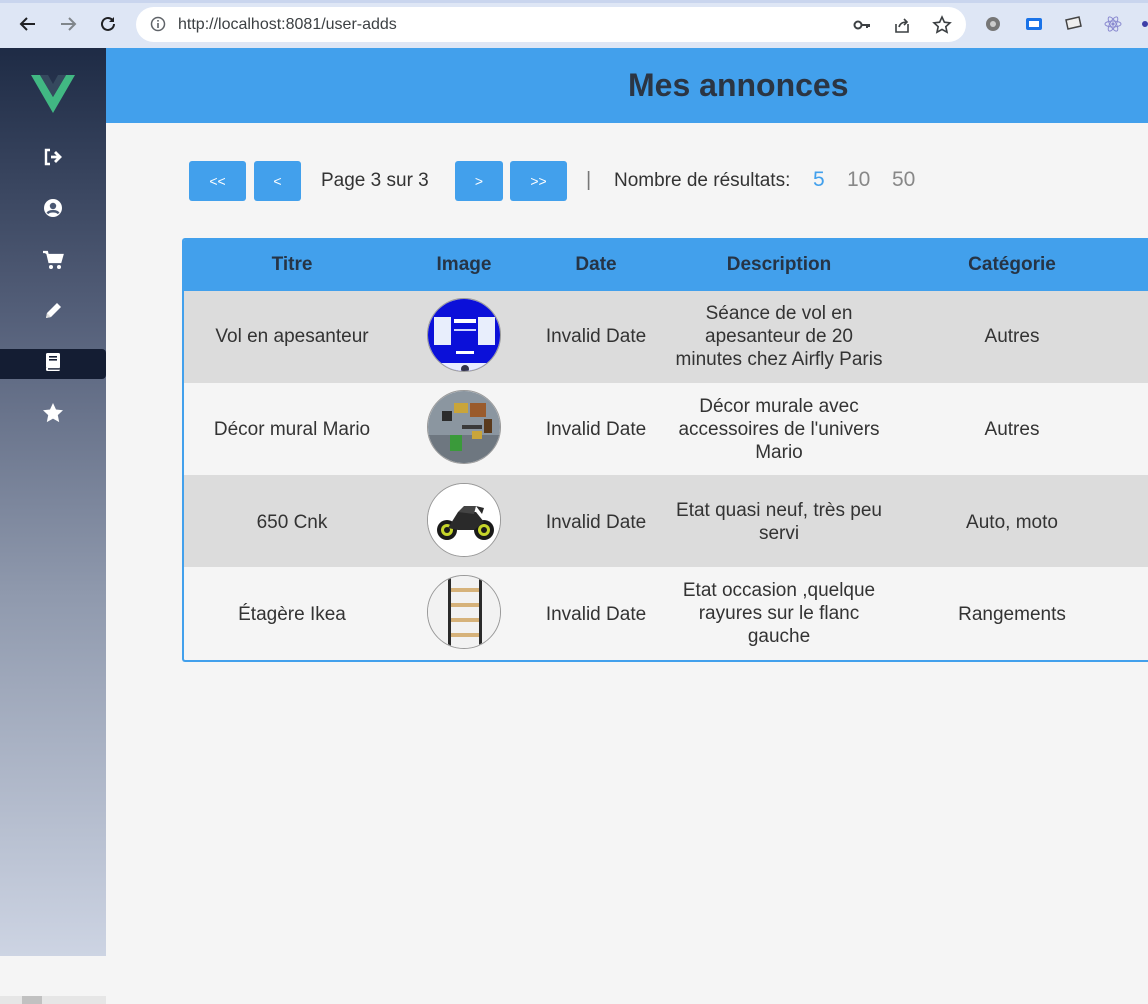  I want to click on description-line: Etat occasion ,quelque, so click(779, 590).